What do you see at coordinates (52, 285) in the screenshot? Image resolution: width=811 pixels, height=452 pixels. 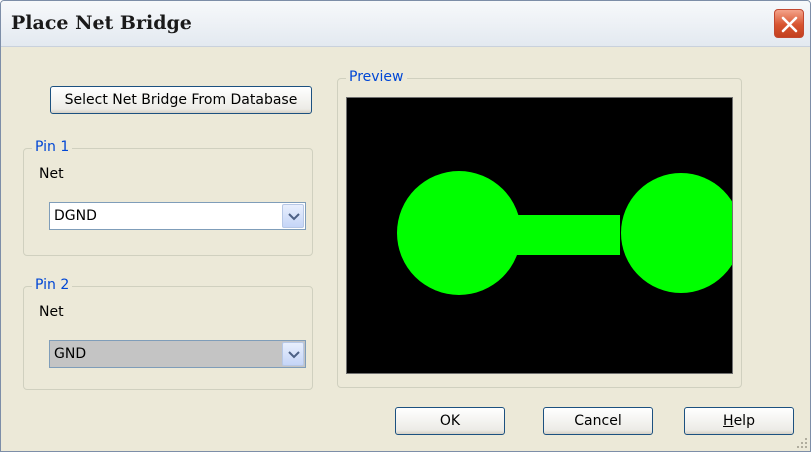 I see `pin2-legend: Pin 2` at bounding box center [52, 285].